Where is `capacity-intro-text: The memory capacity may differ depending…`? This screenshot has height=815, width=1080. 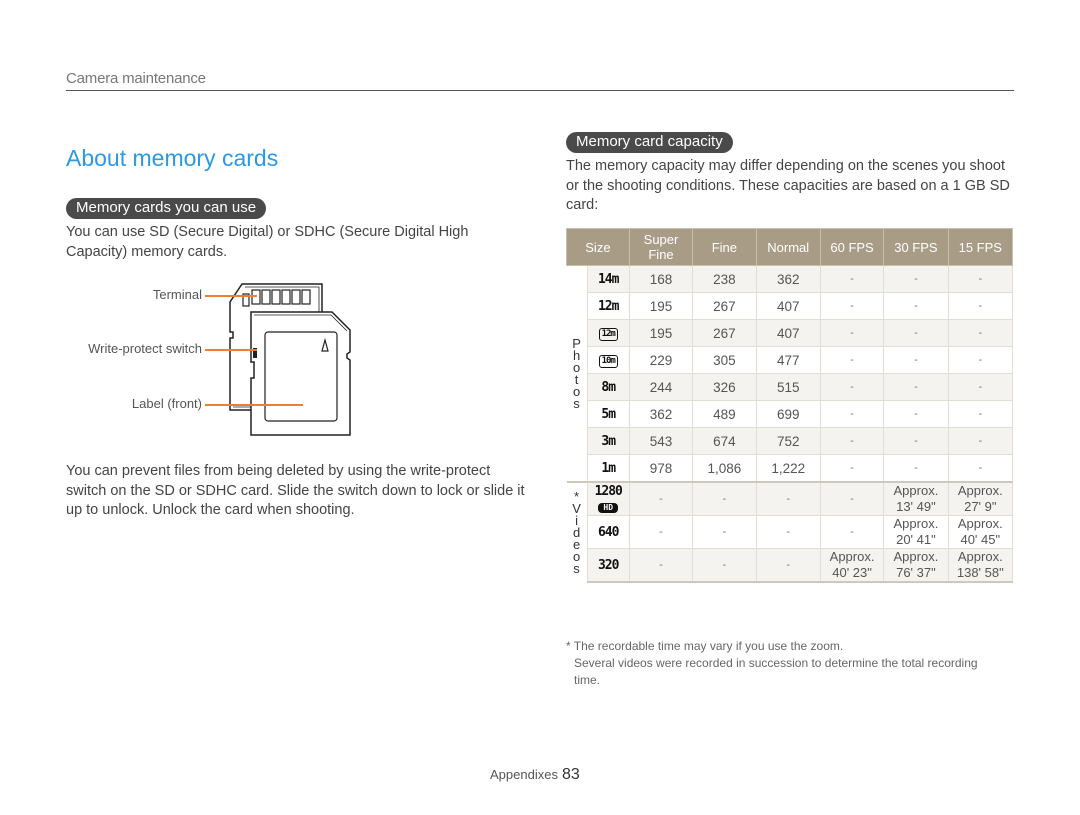 capacity-intro-text: The memory capacity may differ depending… is located at coordinates (788, 185).